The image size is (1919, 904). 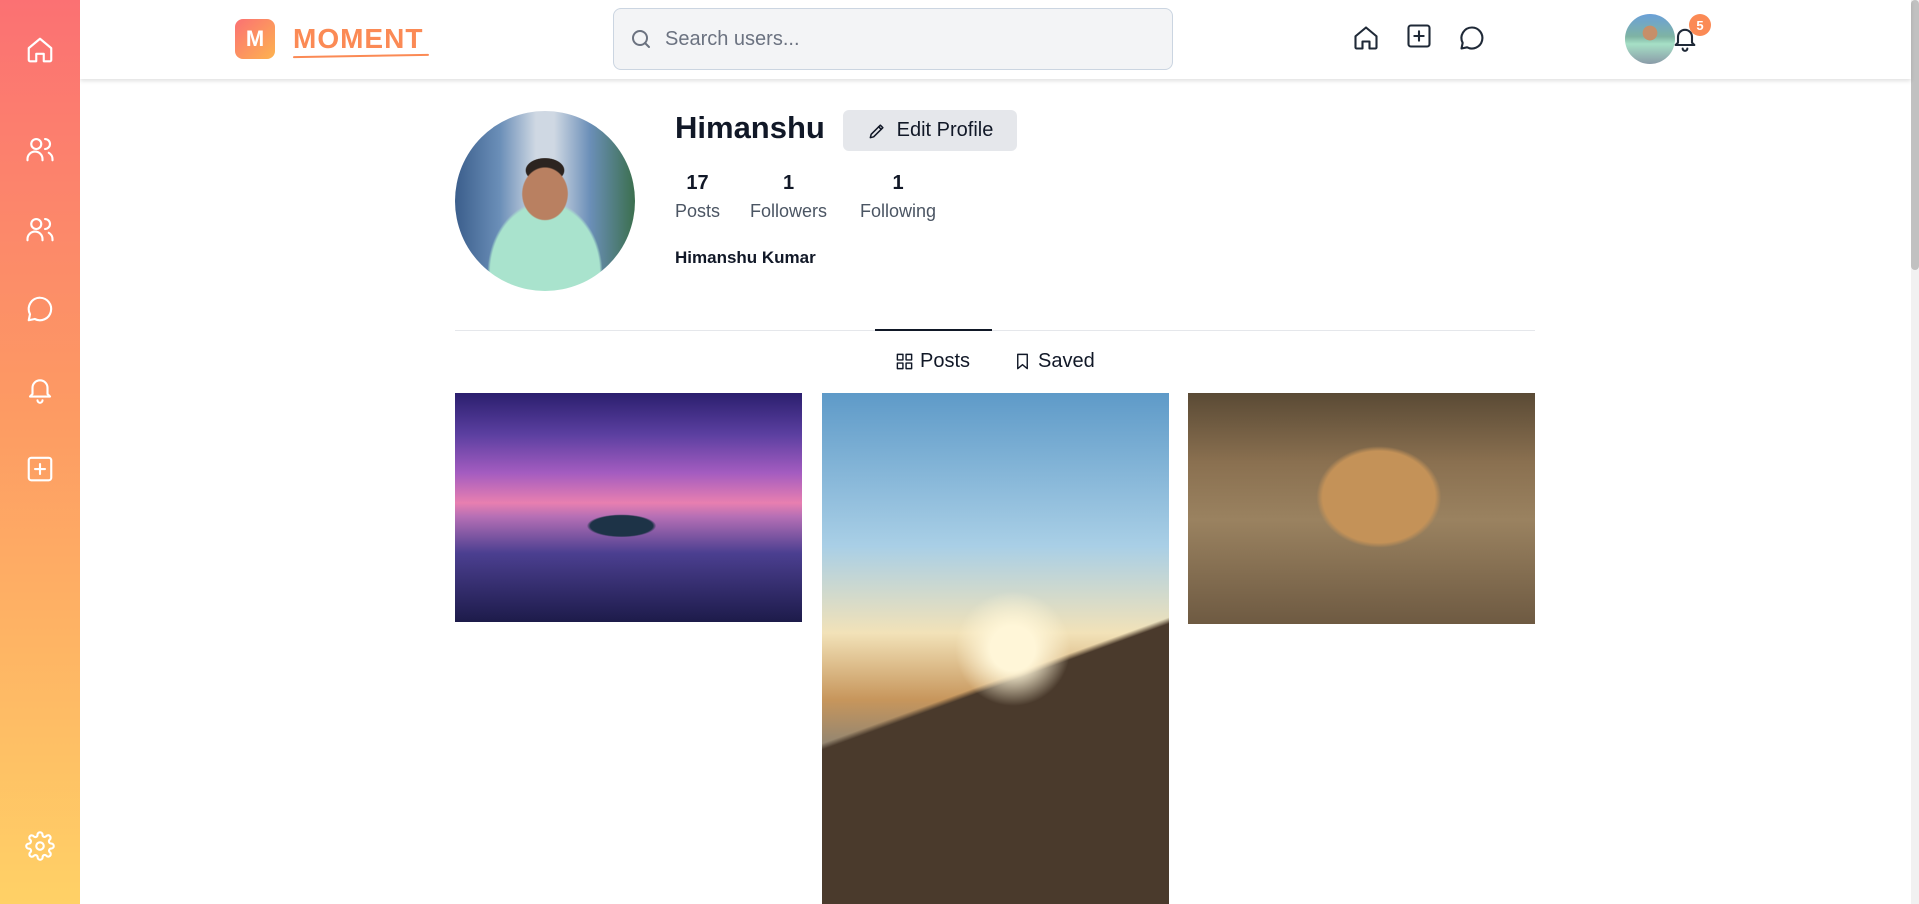 I want to click on sidebar-item-home, so click(x=40, y=50).